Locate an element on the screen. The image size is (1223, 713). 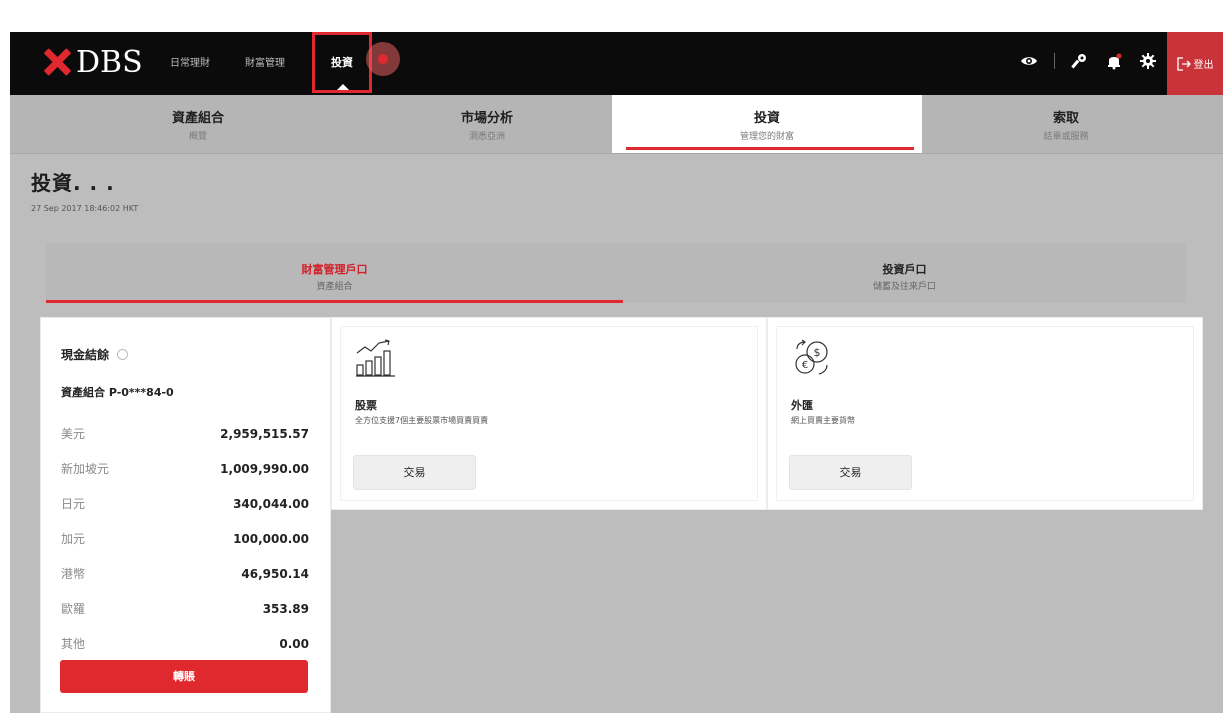
tab-subtitle: 概覽 is located at coordinates (197, 137).